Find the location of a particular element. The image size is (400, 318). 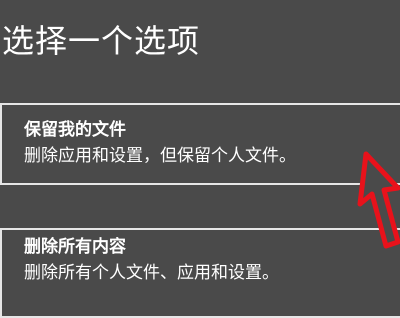

option-description: 删除应用和设置，但保留个人文件。 is located at coordinates (160, 156).